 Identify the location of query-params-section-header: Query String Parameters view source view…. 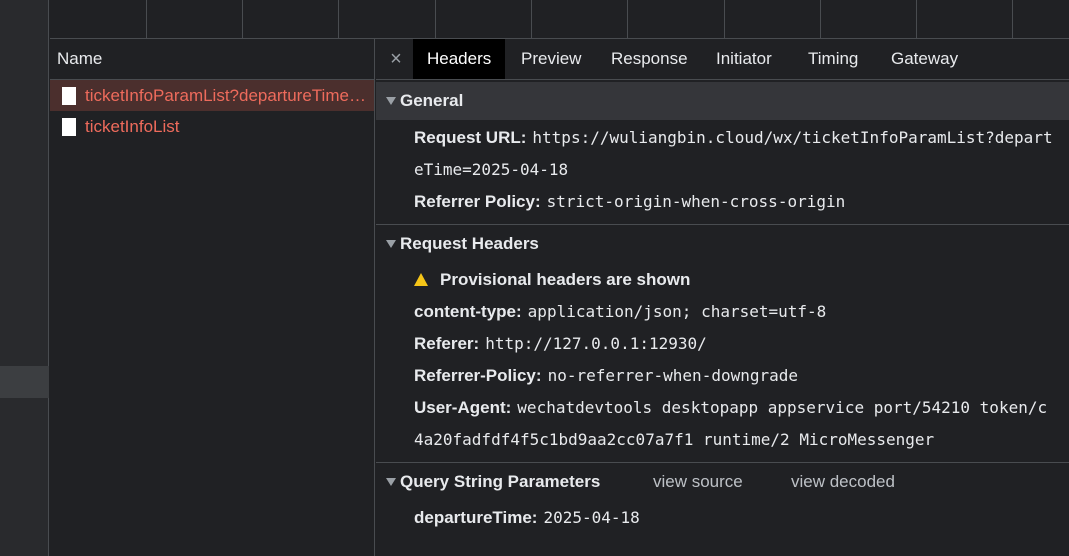
(722, 481).